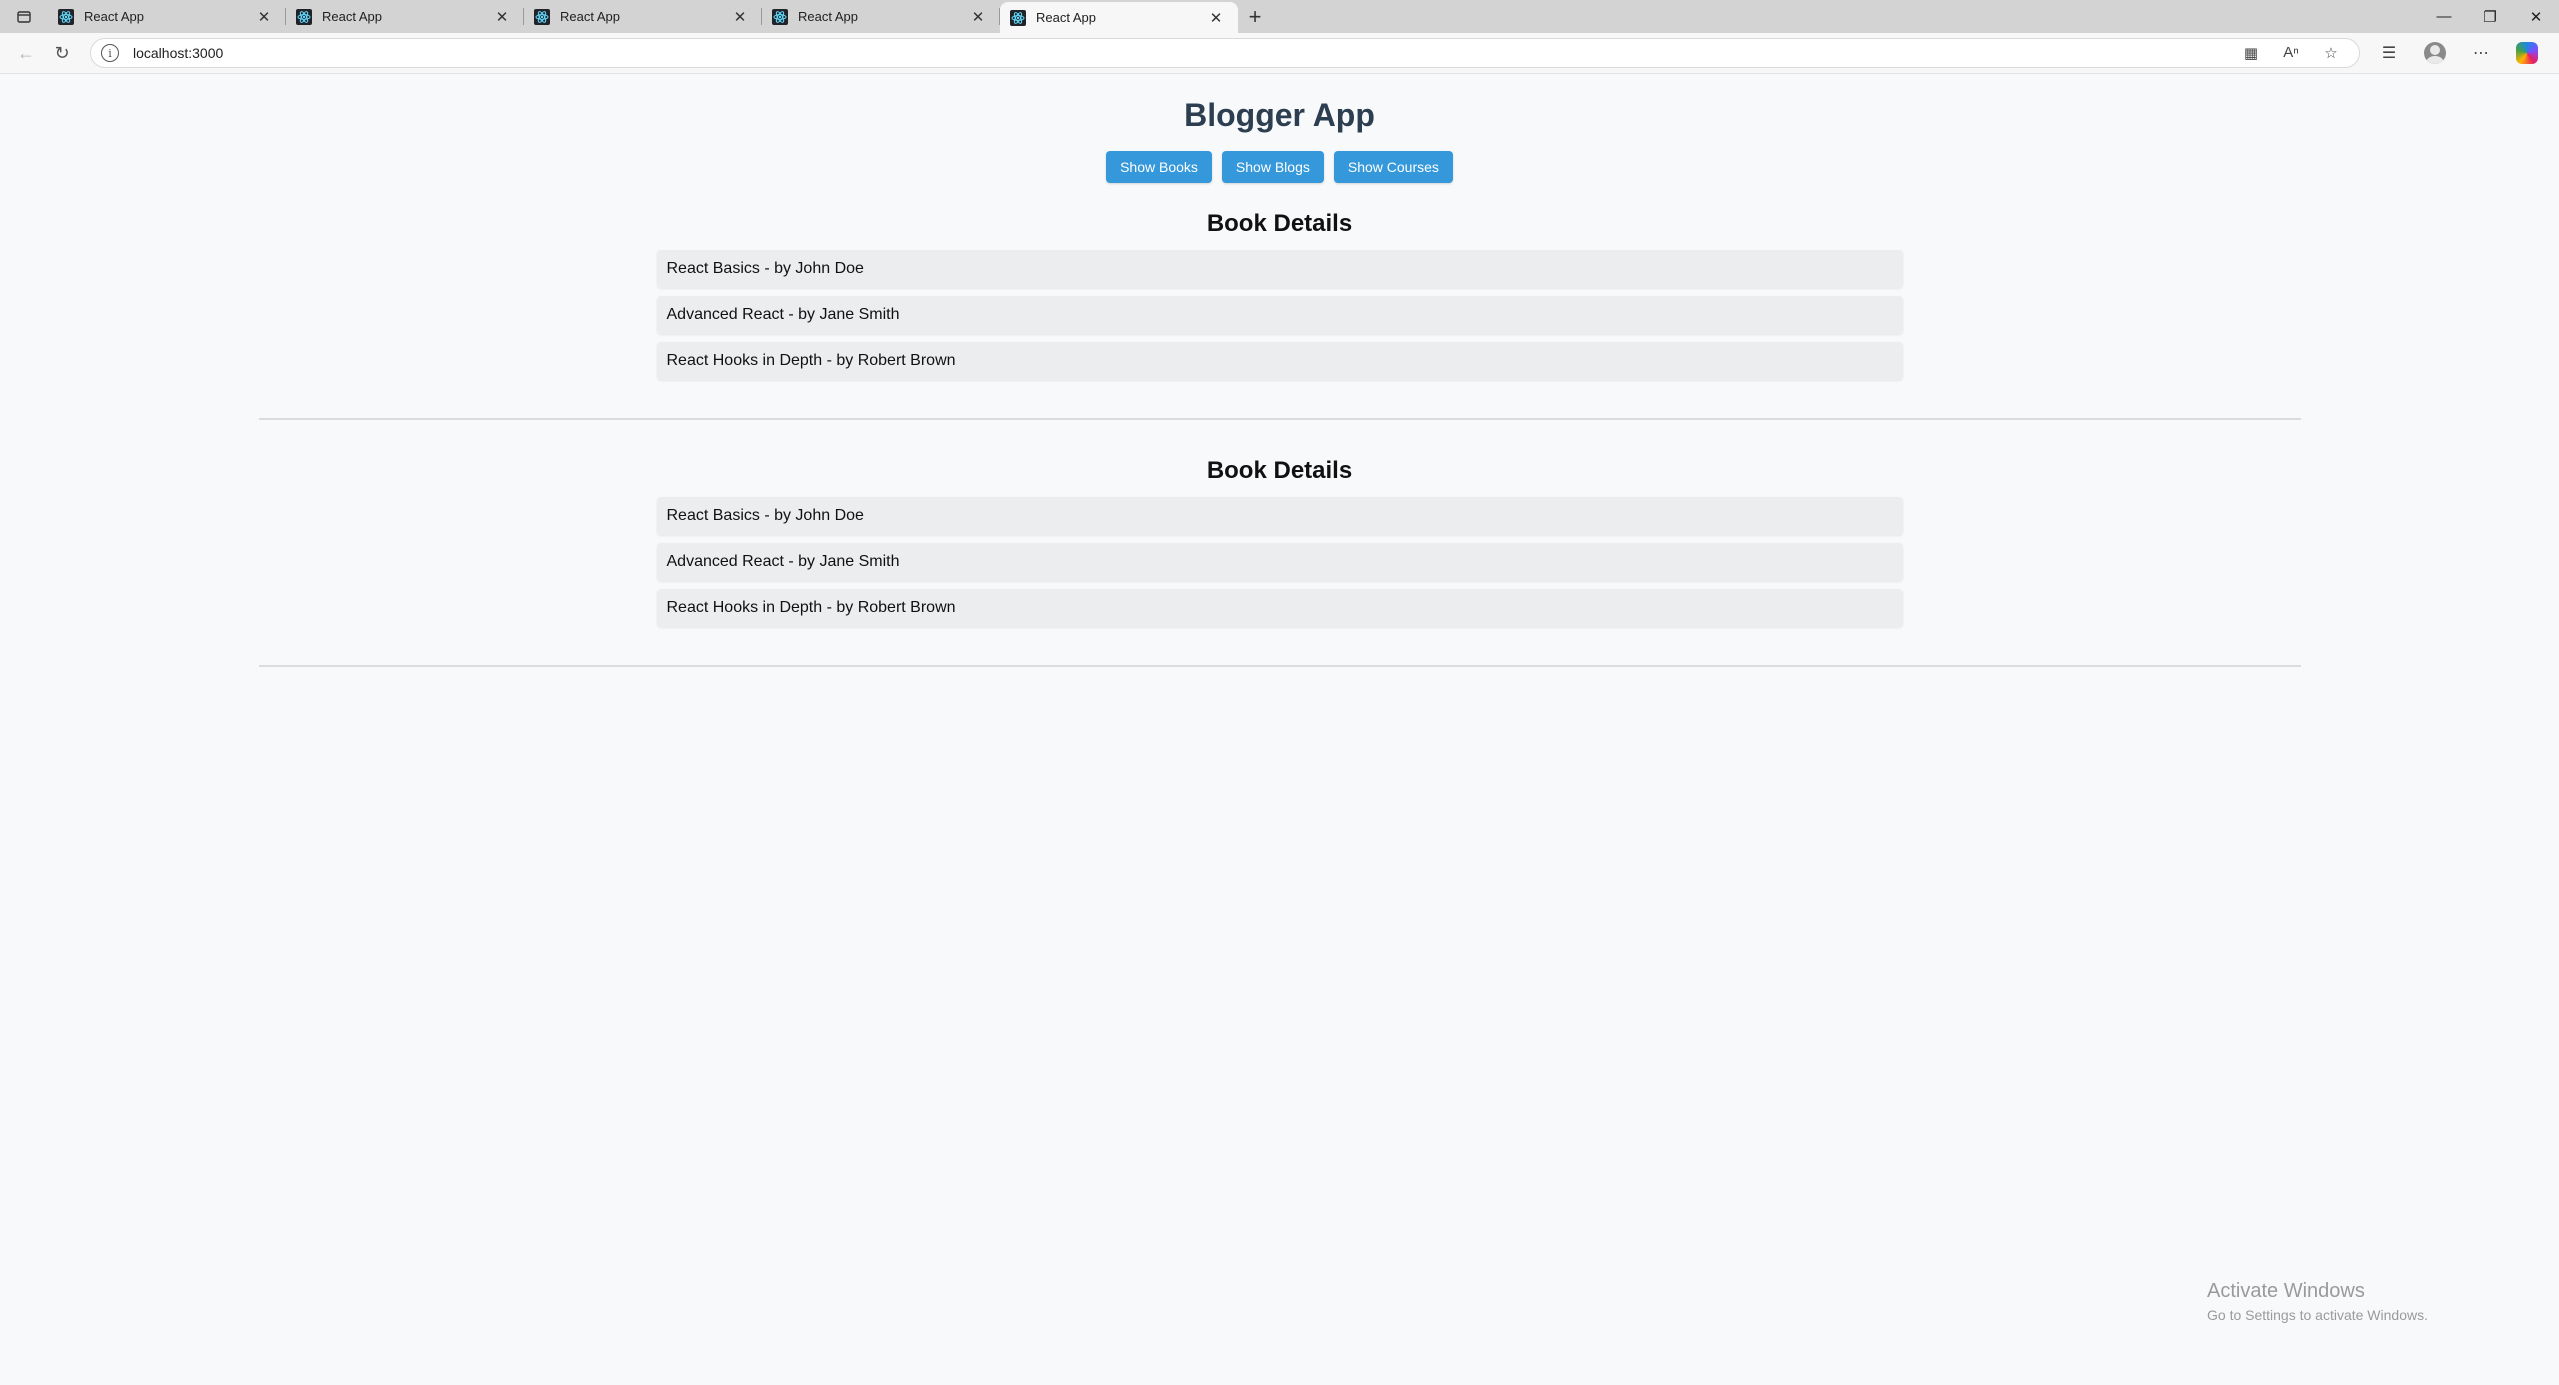 The width and height of the screenshot is (2559, 1385). I want to click on window-controls: — ❐ ✕, so click(2490, 16).